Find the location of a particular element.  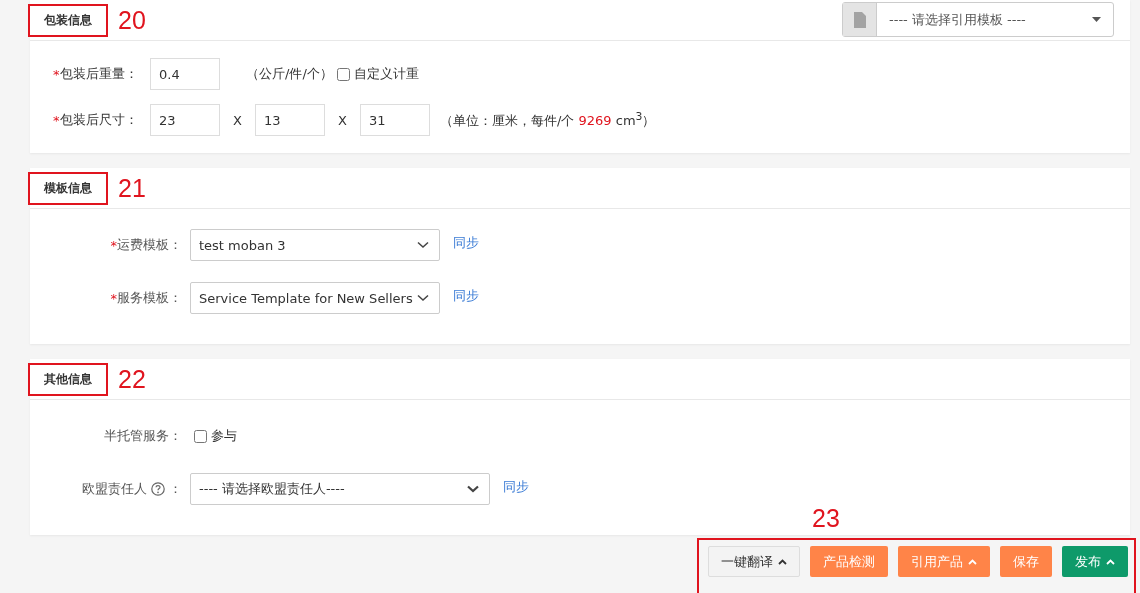

select-field: test moban 3 is located at coordinates (315, 245).